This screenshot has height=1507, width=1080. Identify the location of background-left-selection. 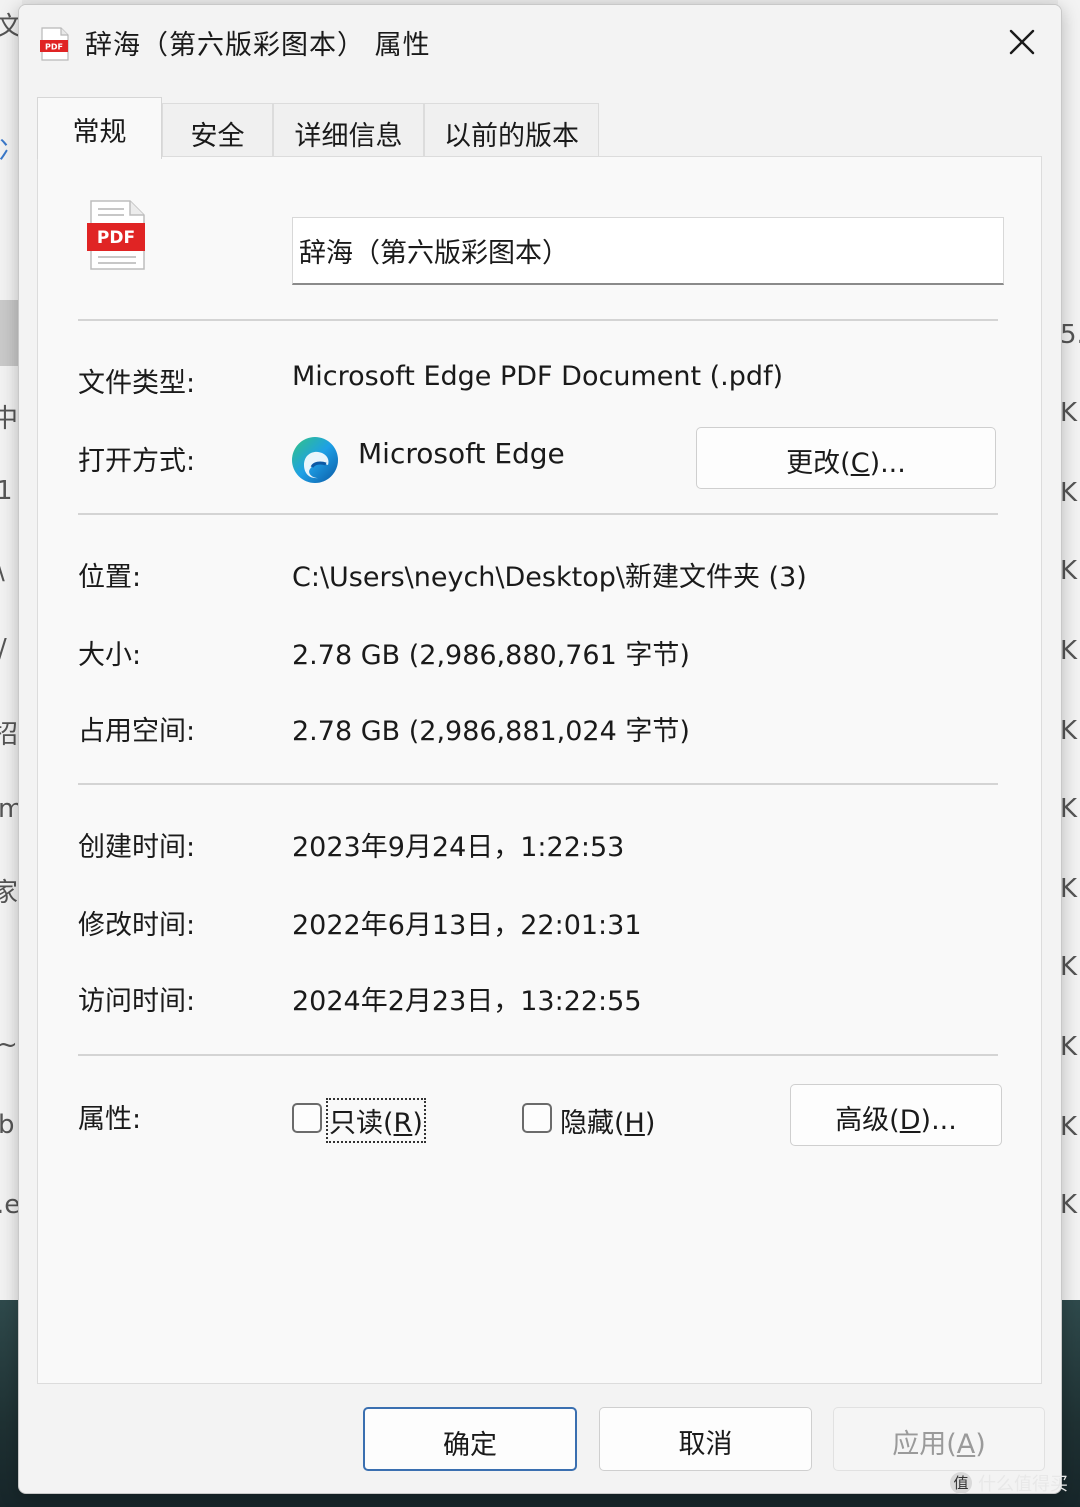
(9, 333).